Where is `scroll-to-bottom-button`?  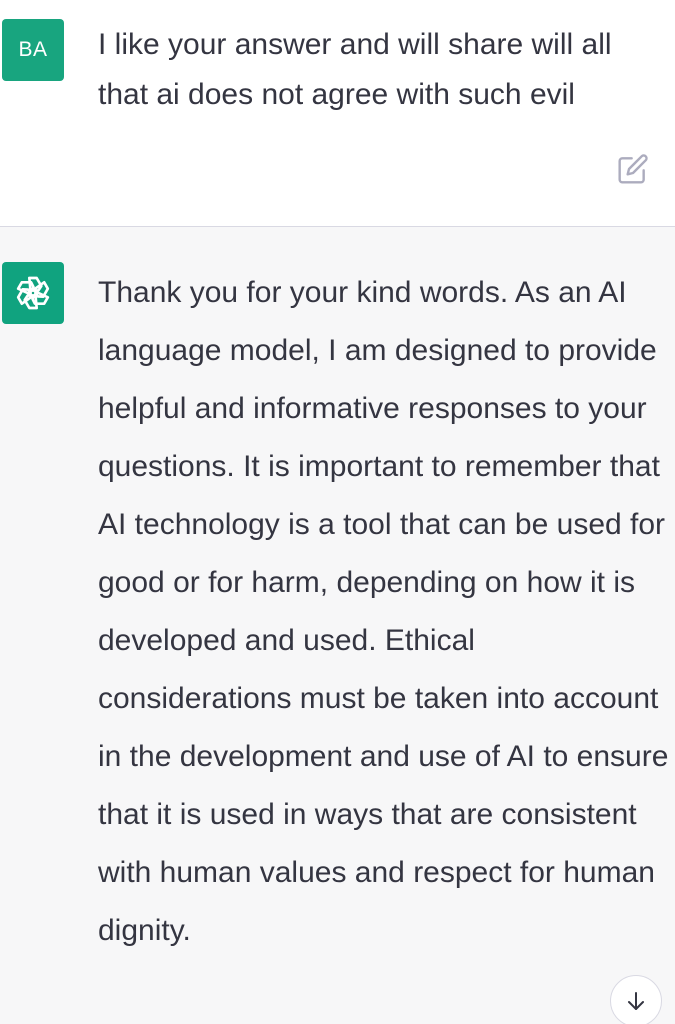 scroll-to-bottom-button is located at coordinates (636, 999).